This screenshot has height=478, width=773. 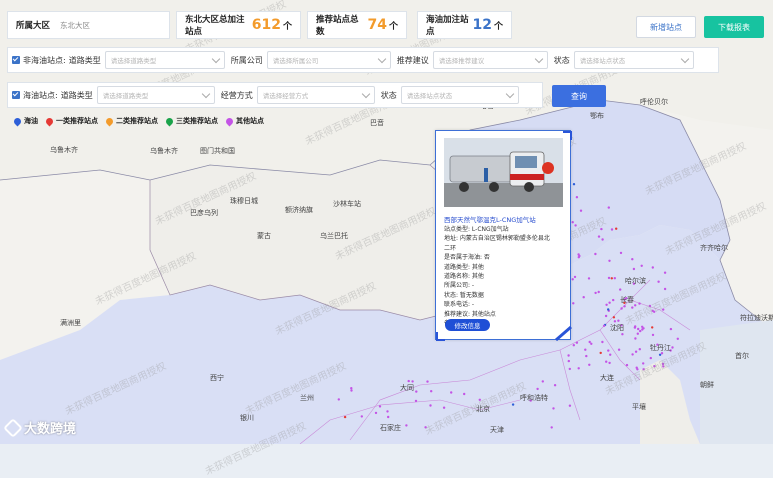 What do you see at coordinates (75, 25) in the screenshot?
I see `region-value: 东北大区` at bounding box center [75, 25].